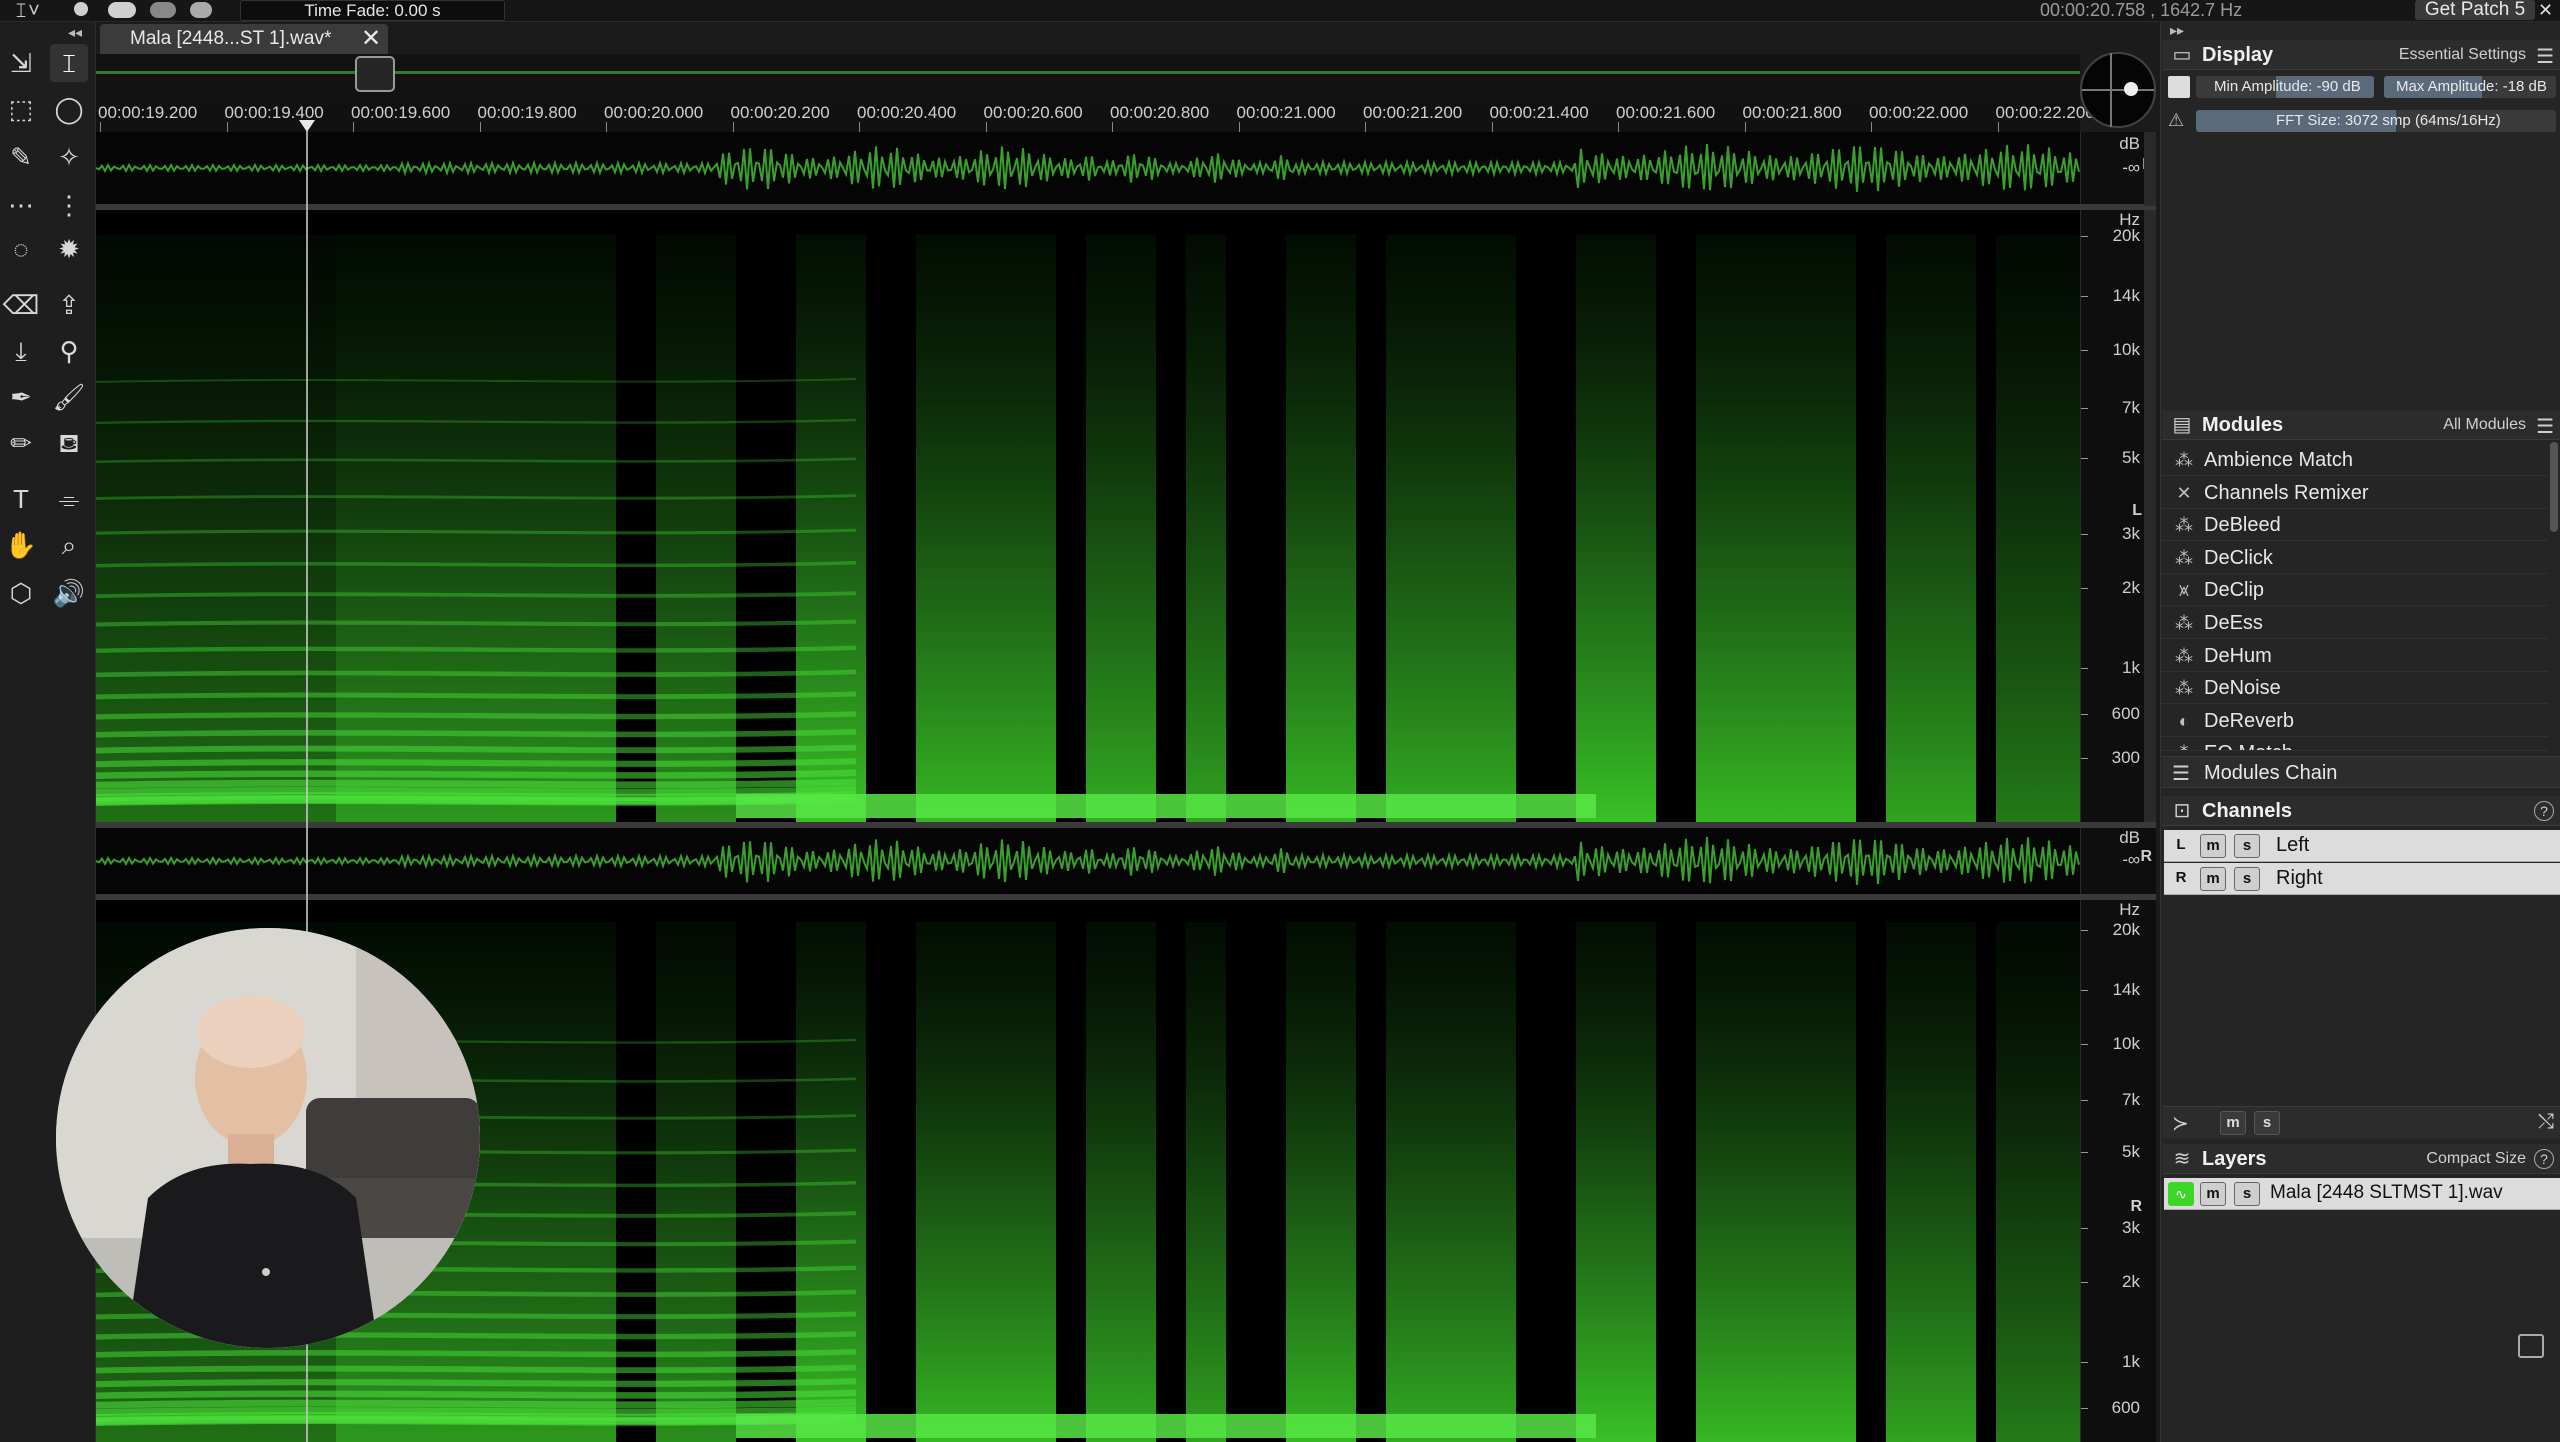  Describe the element at coordinates (69, 593) in the screenshot. I see `speaker-icon: 🔊` at that location.